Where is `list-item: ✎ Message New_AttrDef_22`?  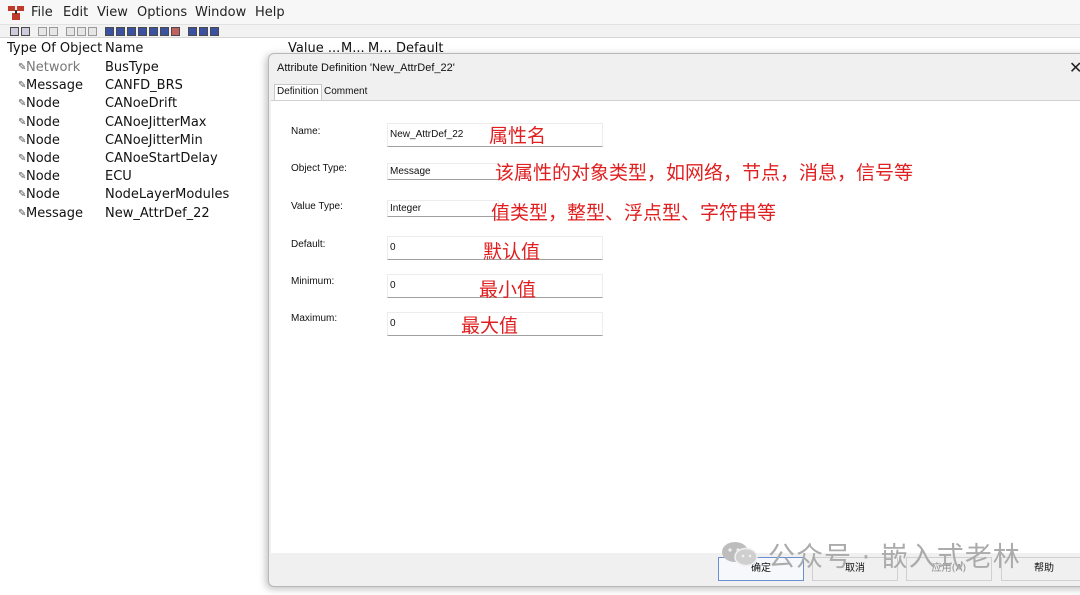
list-item: ✎ Message New_AttrDef_22 is located at coordinates (135, 215).